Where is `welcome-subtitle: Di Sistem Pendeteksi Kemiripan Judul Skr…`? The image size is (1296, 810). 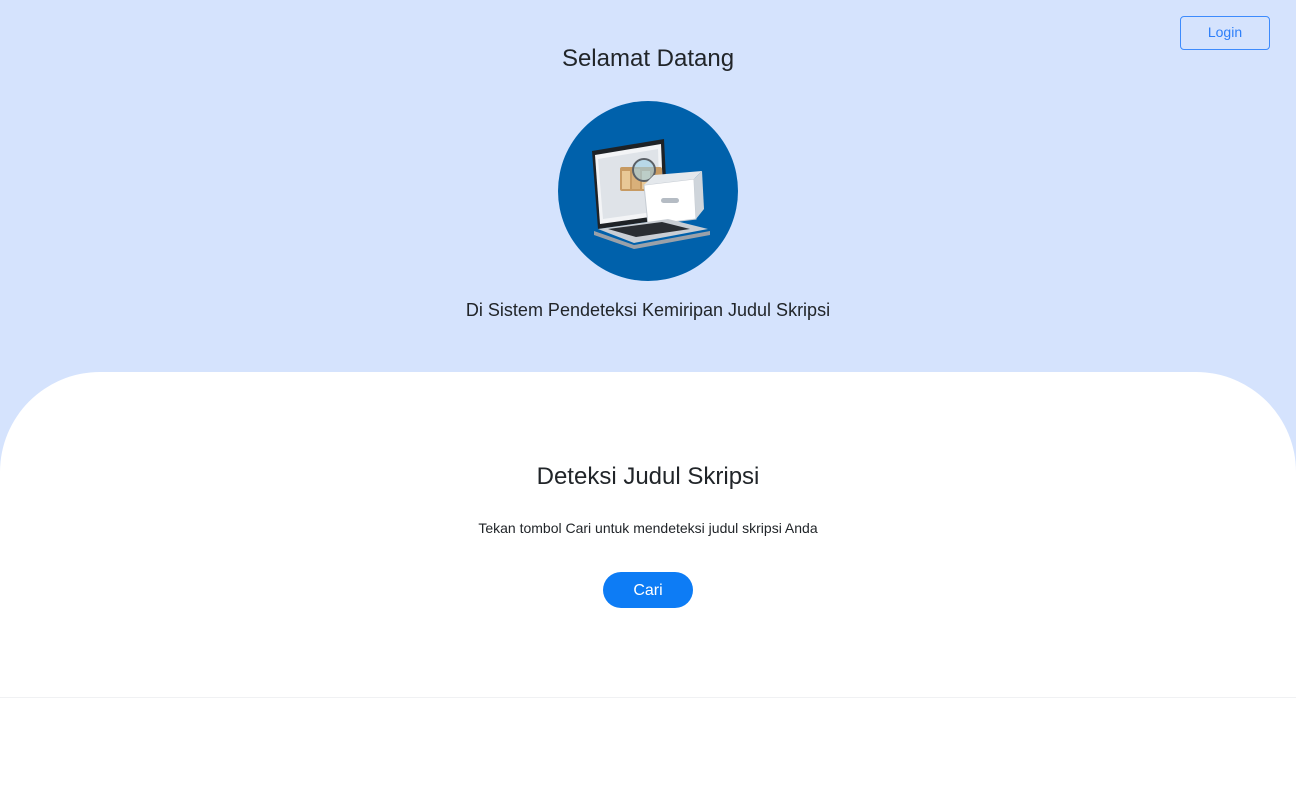
welcome-subtitle: Di Sistem Pendeteksi Kemiripan Judul Skr… is located at coordinates (648, 310).